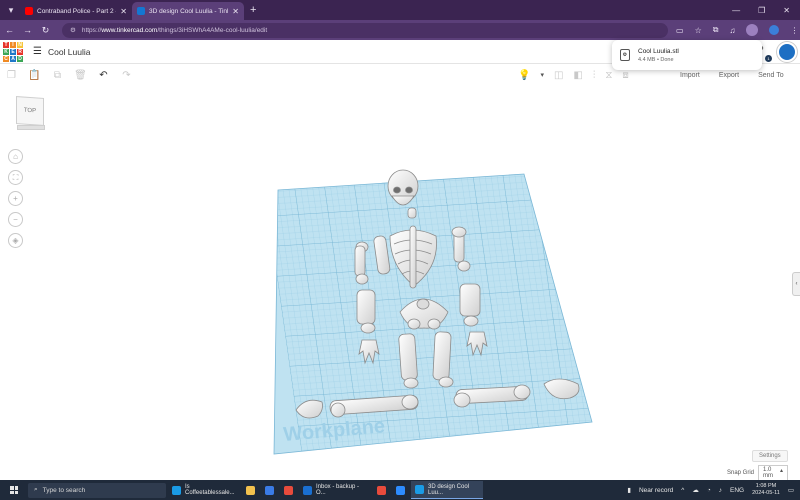 This screenshot has height=500, width=800. What do you see at coordinates (20, 44) in the screenshot?
I see `logo-letter: N` at bounding box center [20, 44].